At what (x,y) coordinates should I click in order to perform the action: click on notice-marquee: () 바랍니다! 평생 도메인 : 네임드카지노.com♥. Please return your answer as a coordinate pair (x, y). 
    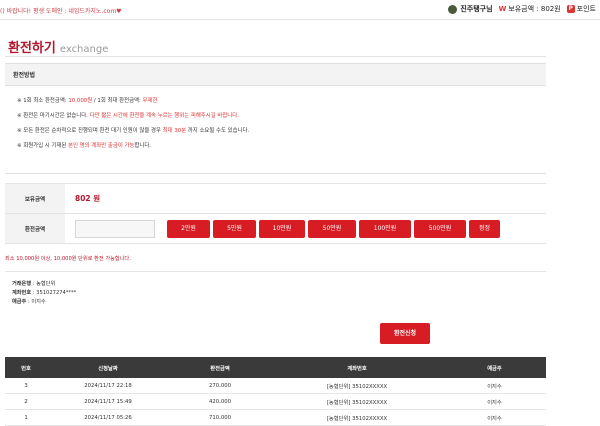
    Looking at the image, I should click on (61, 11).